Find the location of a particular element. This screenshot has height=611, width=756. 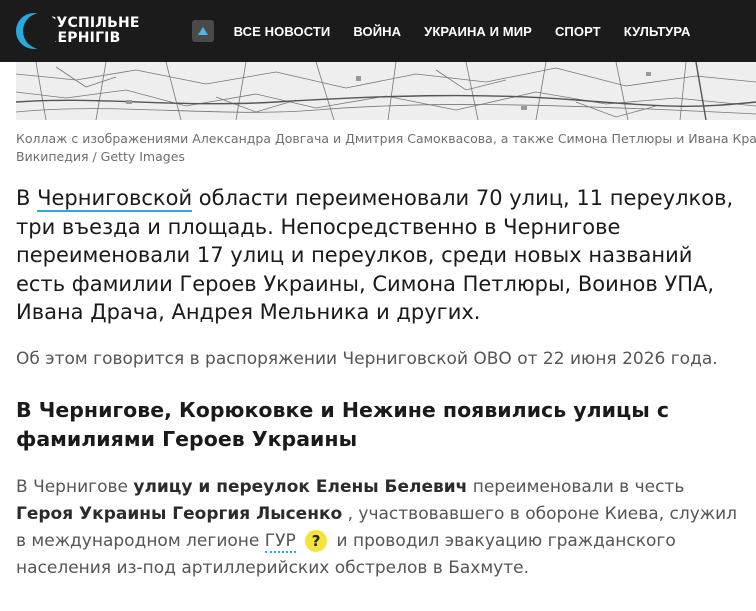

p2-text-1: В Чернигове is located at coordinates (75, 487).